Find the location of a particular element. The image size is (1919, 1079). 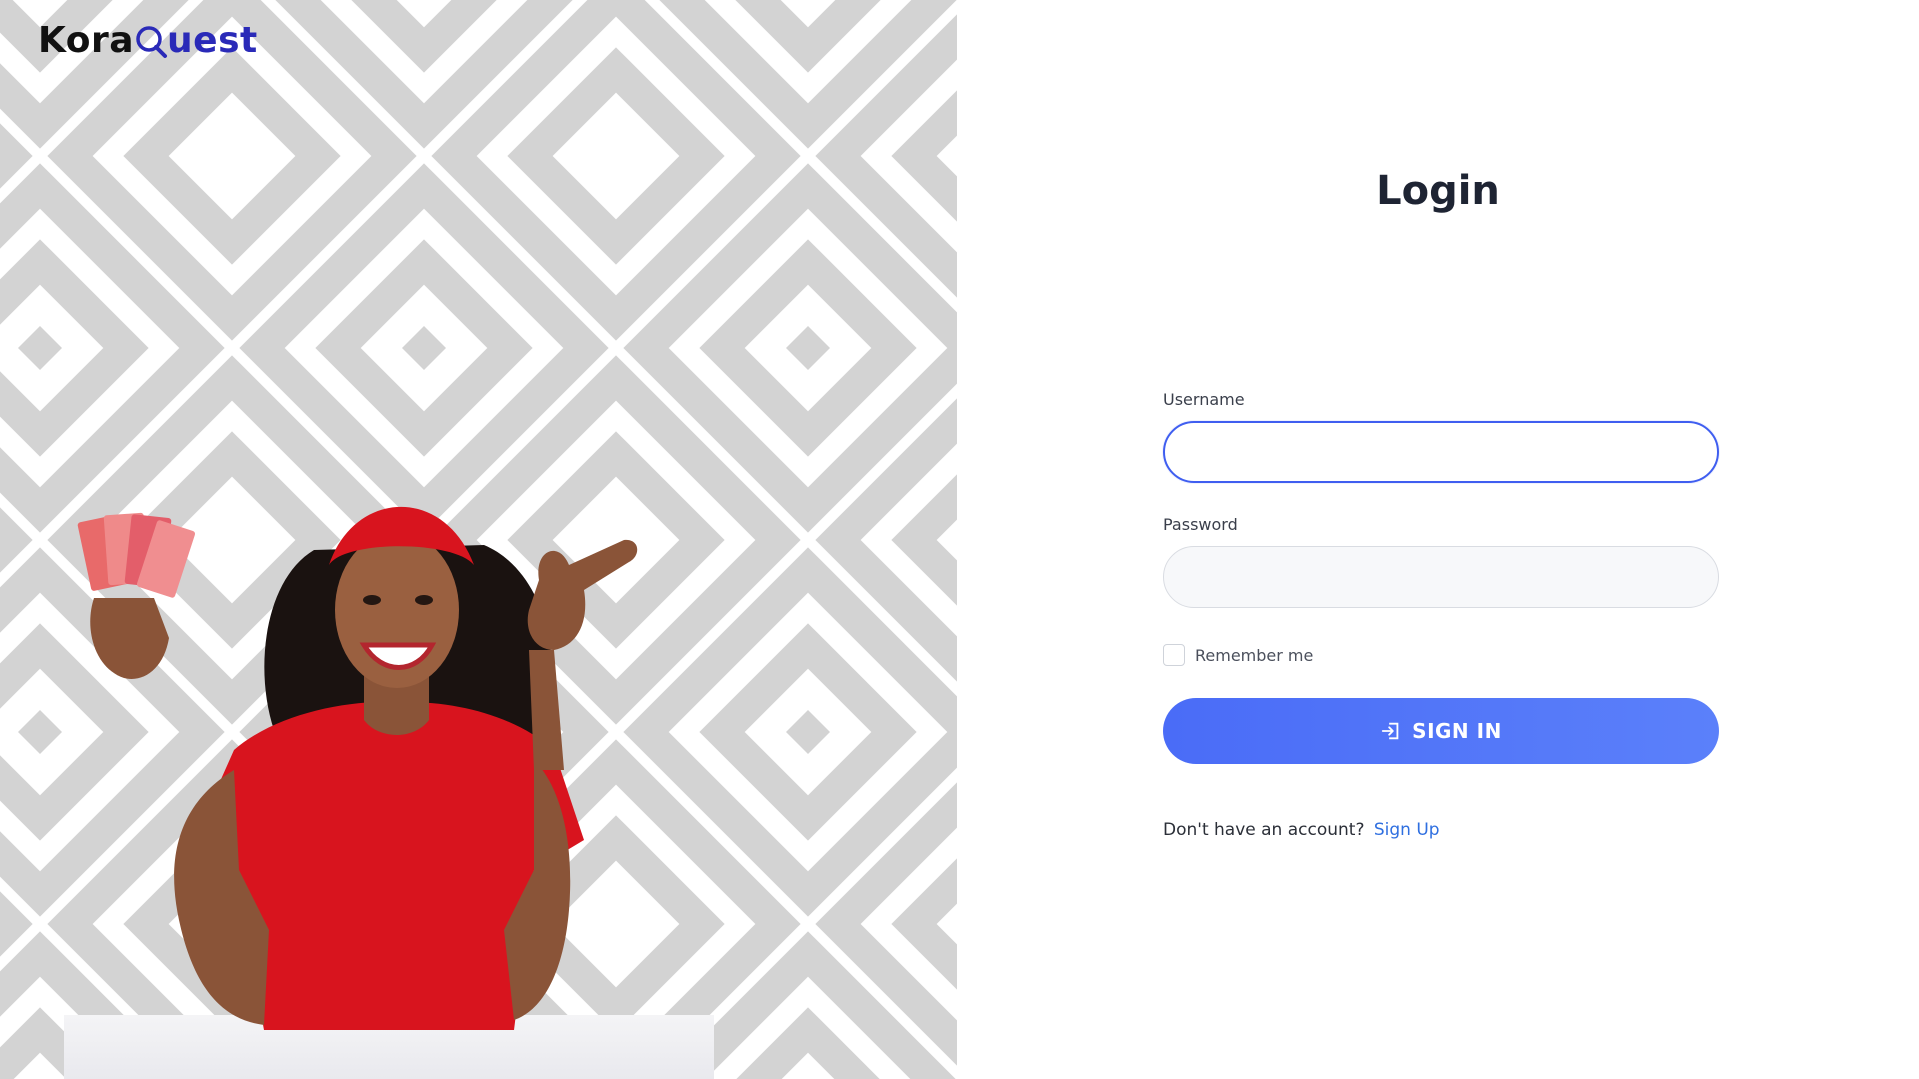

magnifier-q-icon is located at coordinates (152, 42).